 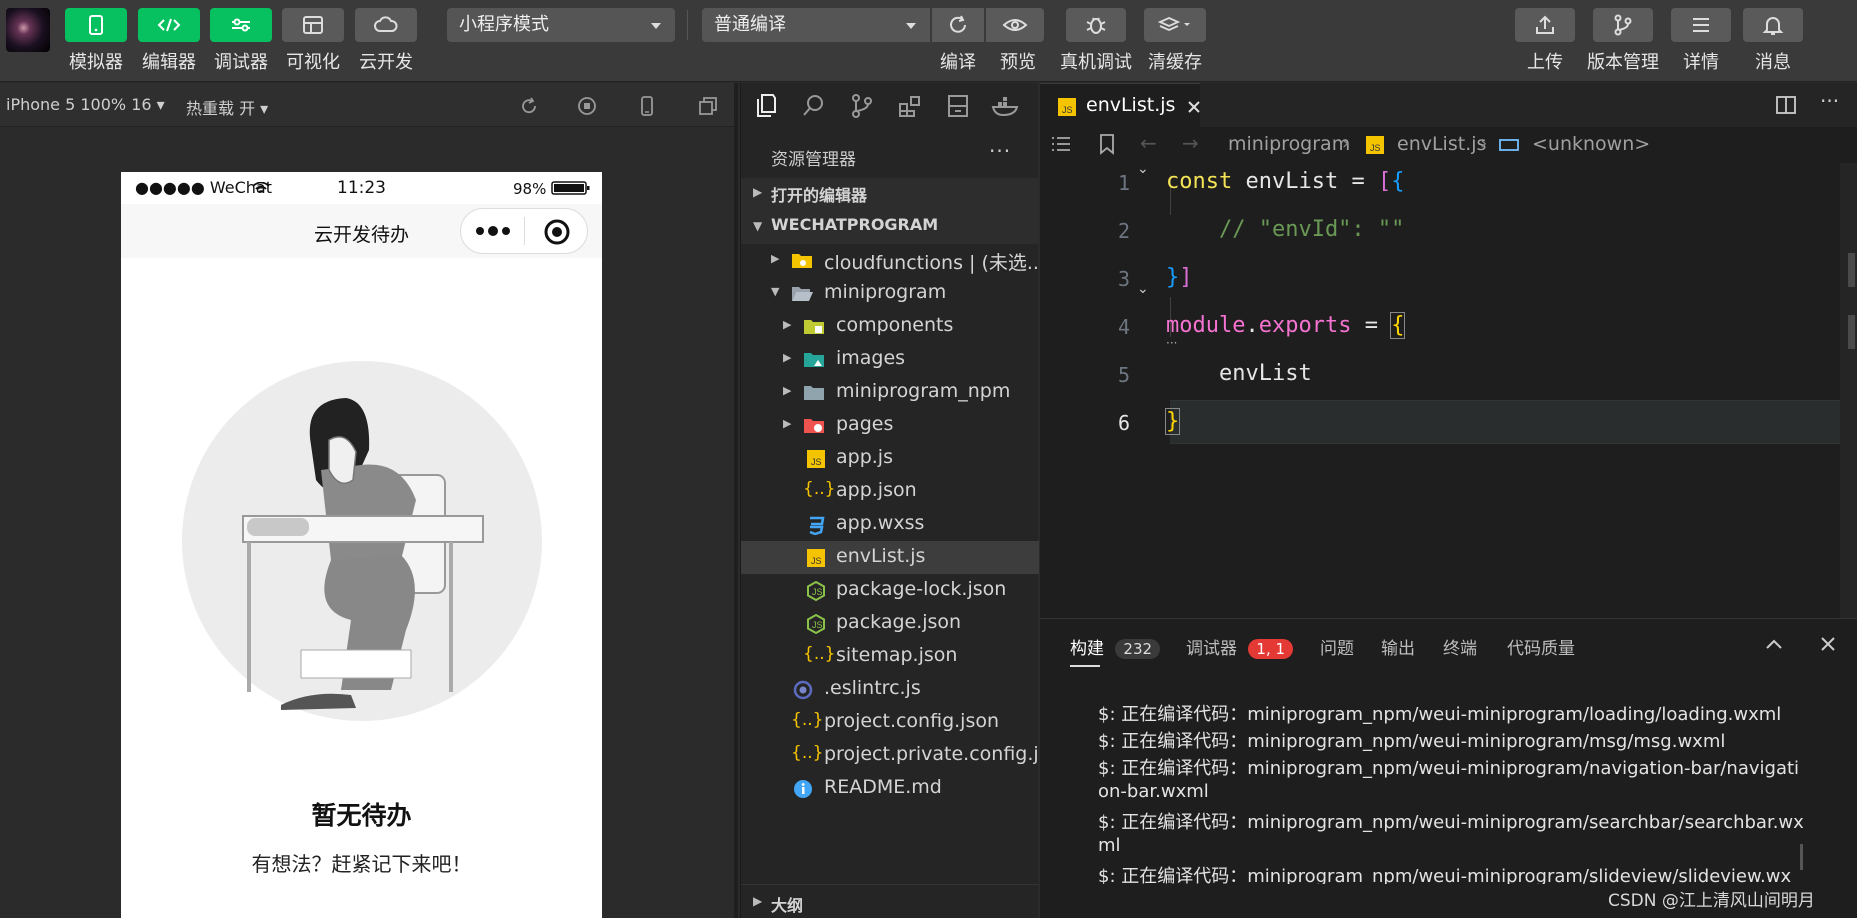 What do you see at coordinates (1545, 25) in the screenshot?
I see `upload-button` at bounding box center [1545, 25].